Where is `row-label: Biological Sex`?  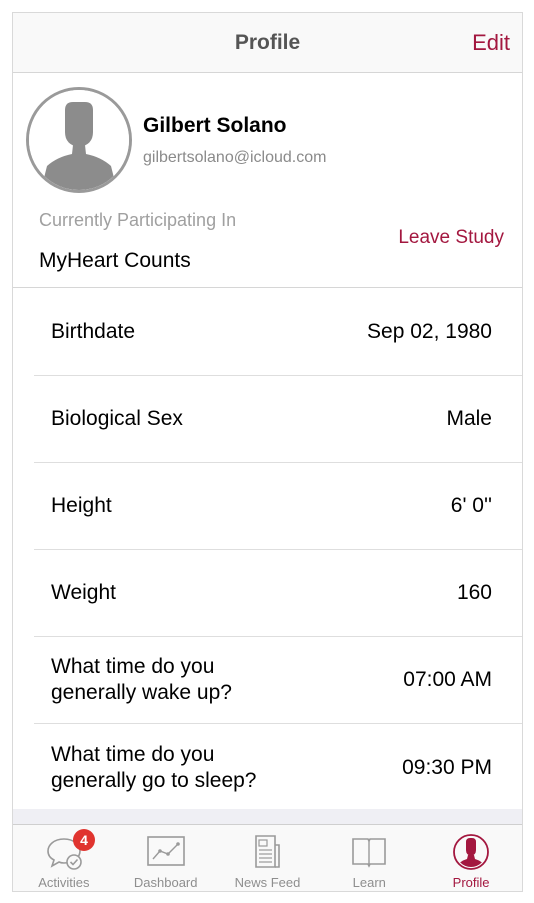 row-label: Biological Sex is located at coordinates (117, 418).